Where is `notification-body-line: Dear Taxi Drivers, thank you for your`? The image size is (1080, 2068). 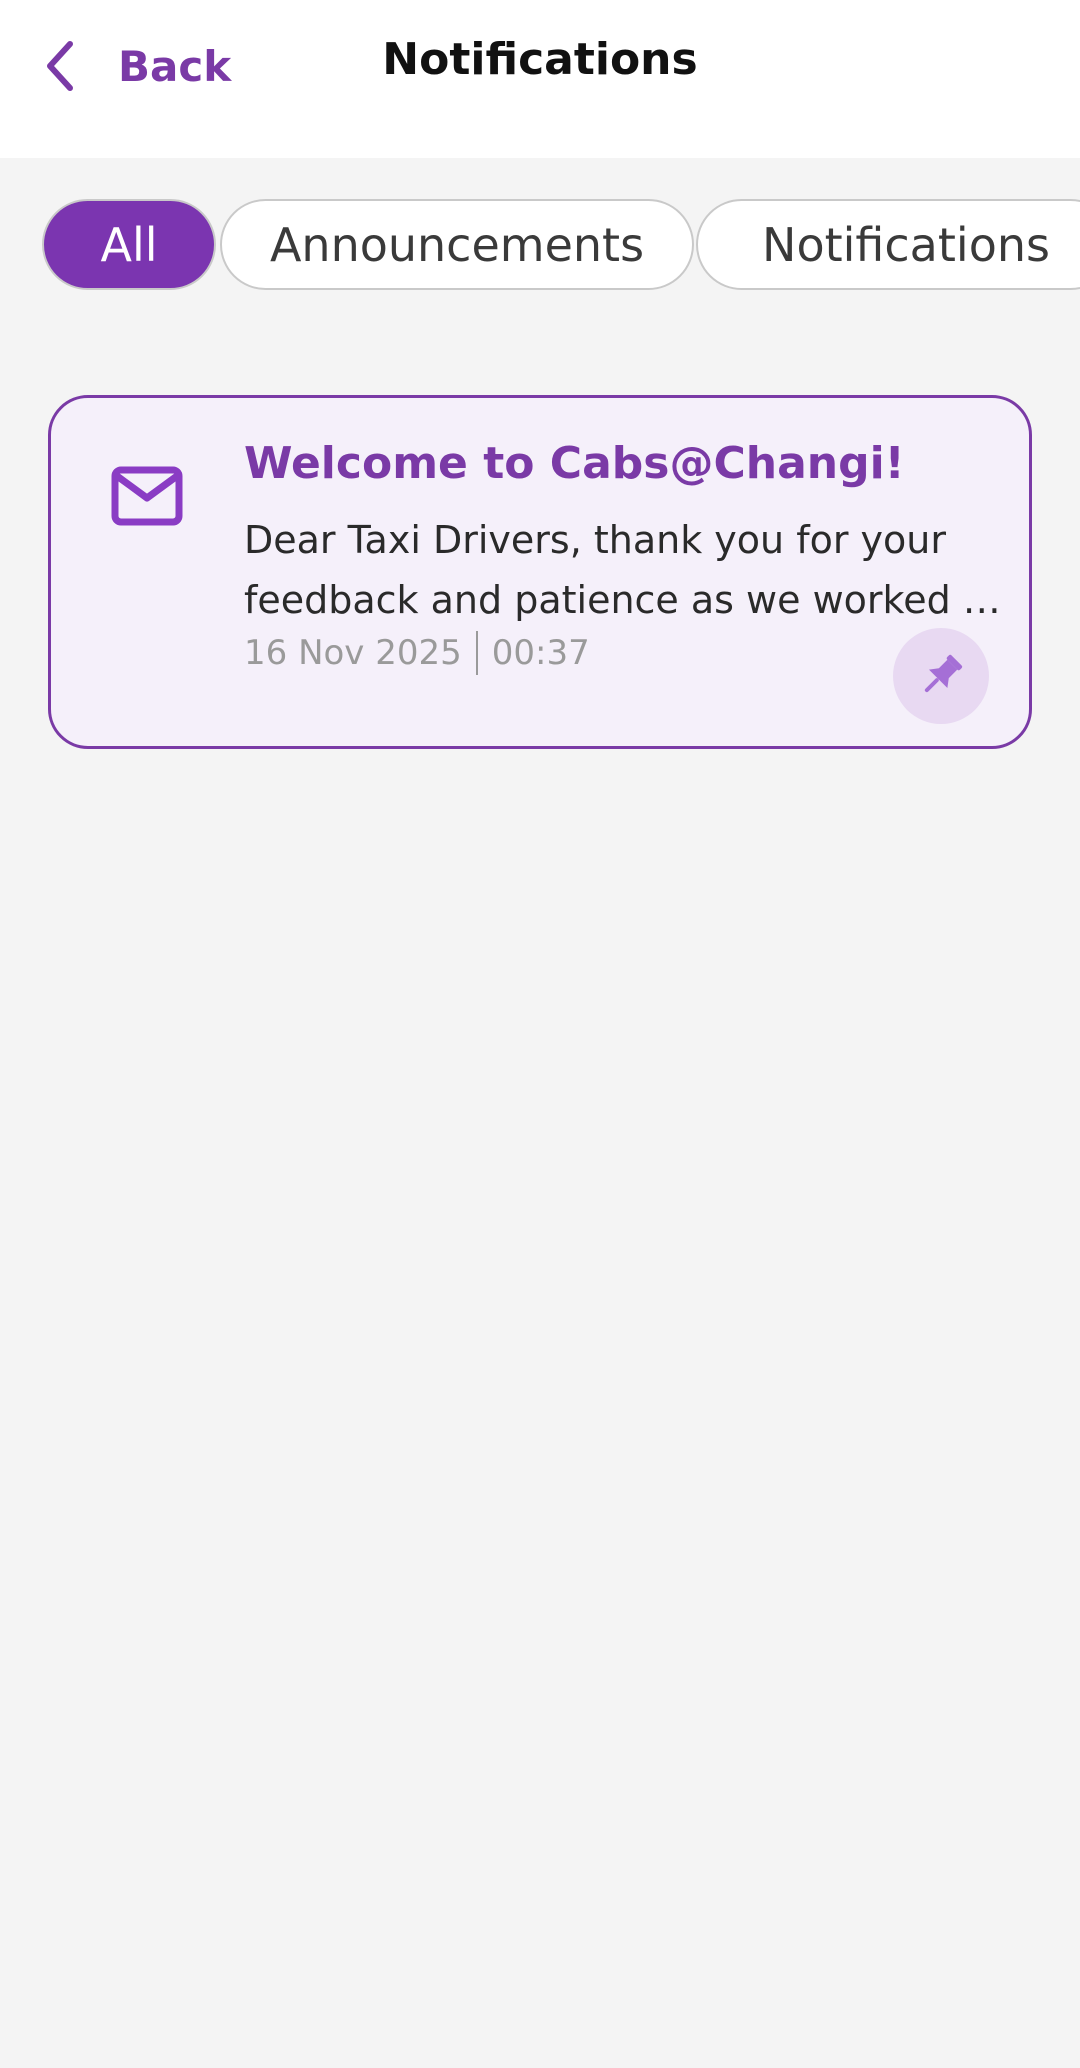
notification-body-line: Dear Taxi Drivers, thank you for your is located at coordinates (595, 540).